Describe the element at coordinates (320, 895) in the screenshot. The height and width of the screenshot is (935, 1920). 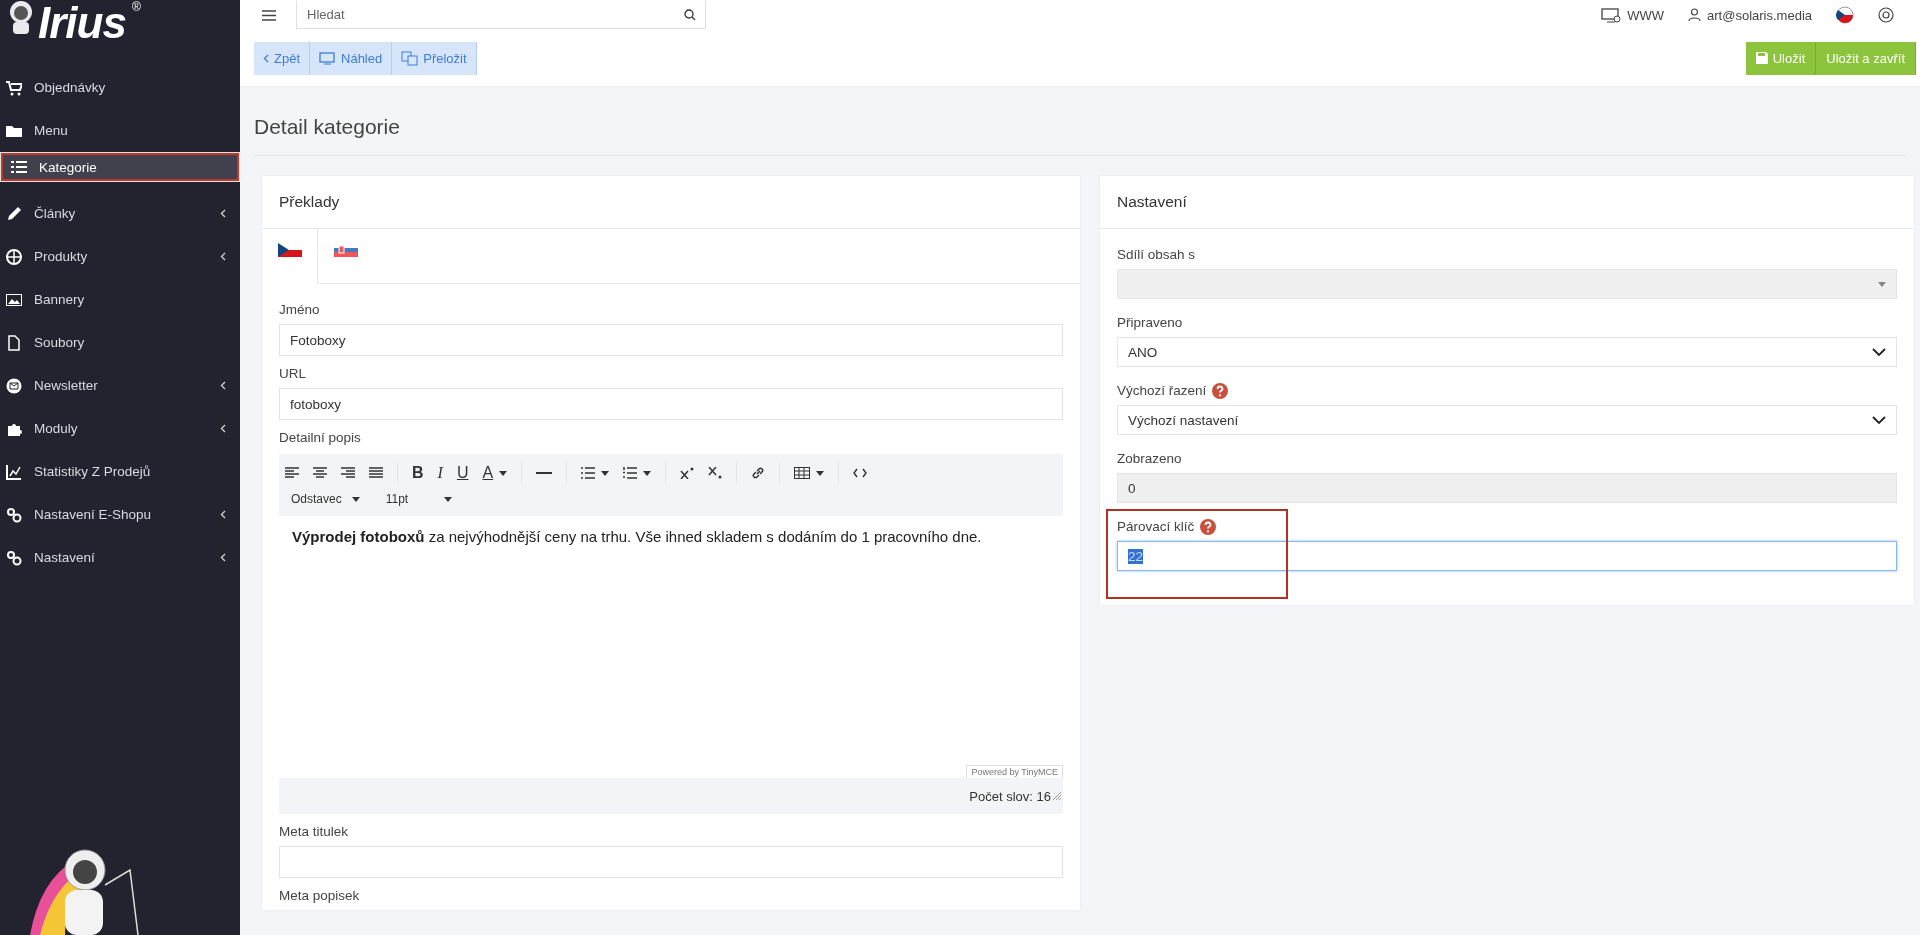
I see `field-label: Meta popisek` at that location.